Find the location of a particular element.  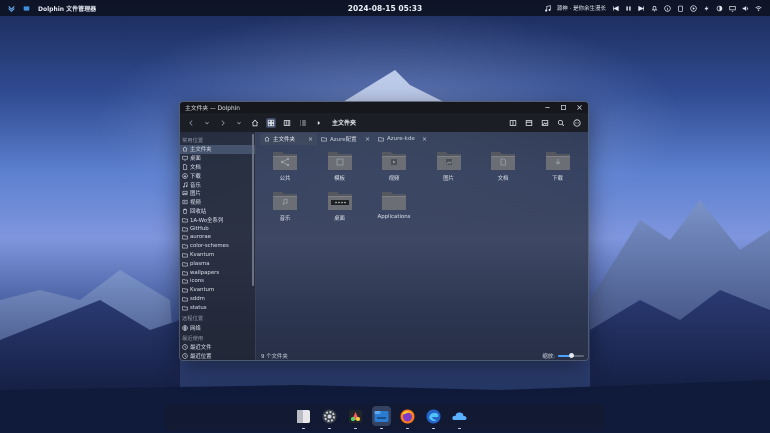

active-app-name: Dolphin 文件管理器 is located at coordinates (67, 8).